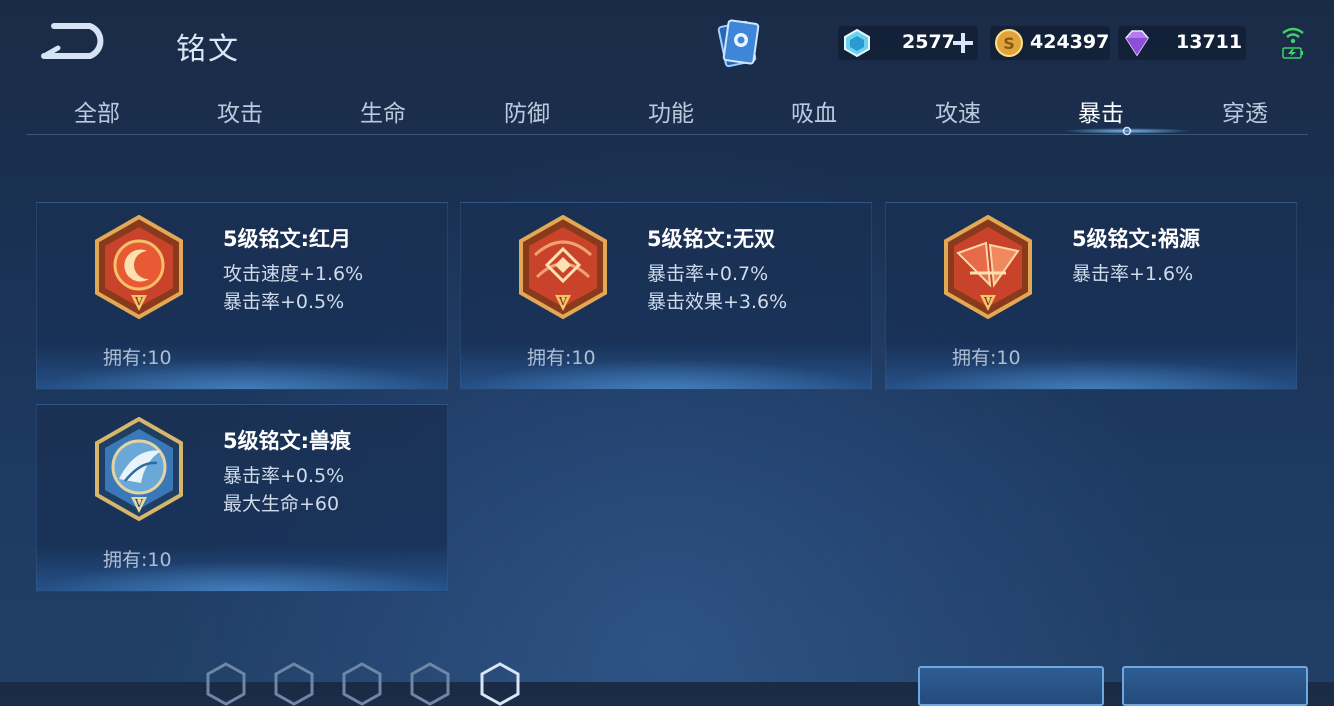 The height and width of the screenshot is (706, 1334). What do you see at coordinates (857, 43) in the screenshot?
I see `blue-crystal-icon` at bounding box center [857, 43].